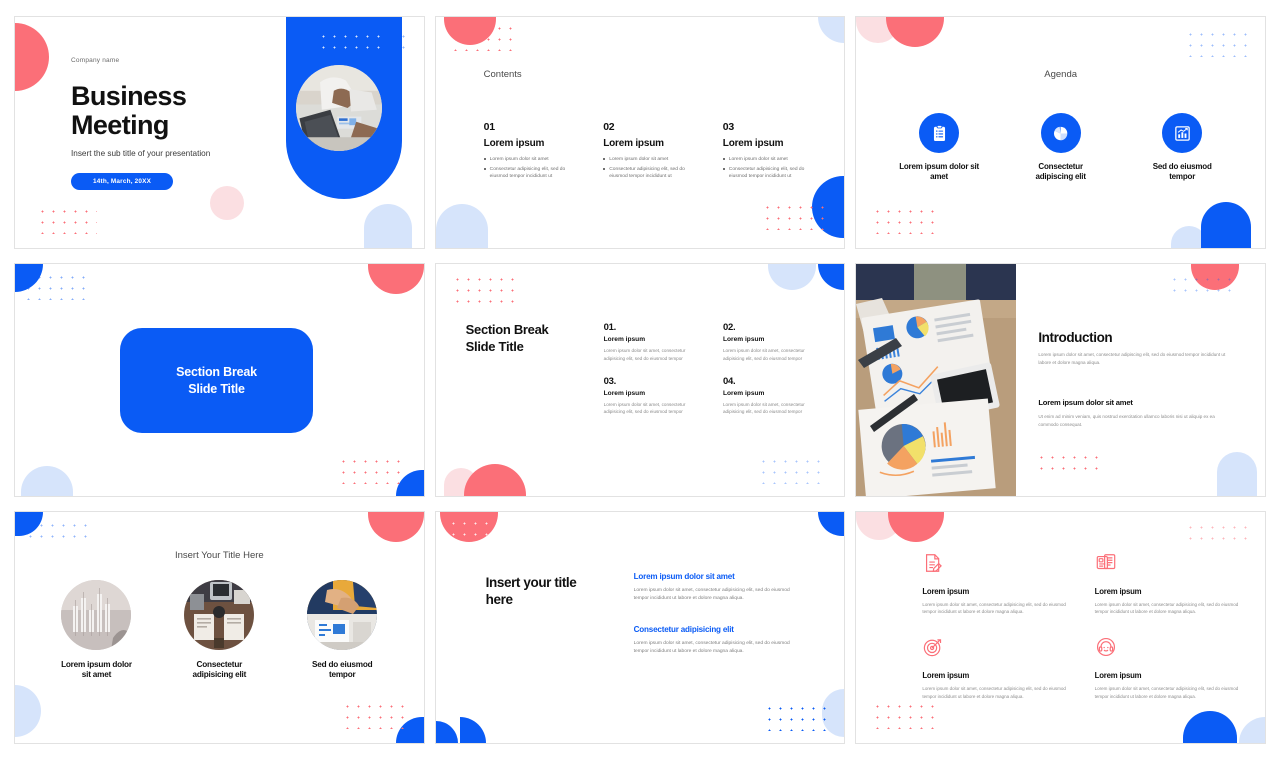  I want to click on light-blue-arch-bottom-left, so click(461, 226).